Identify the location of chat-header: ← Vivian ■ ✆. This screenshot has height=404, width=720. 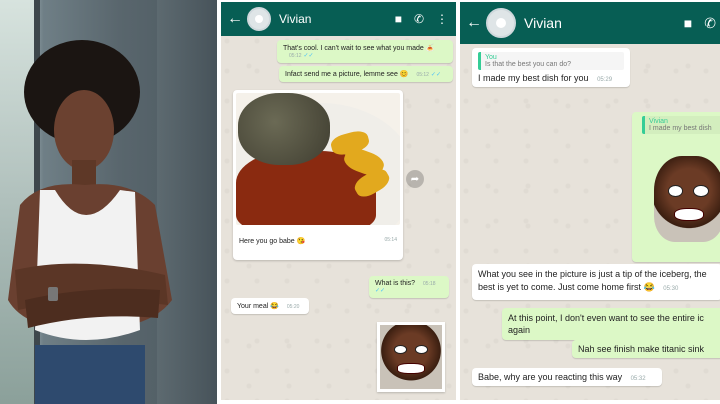
(590, 23).